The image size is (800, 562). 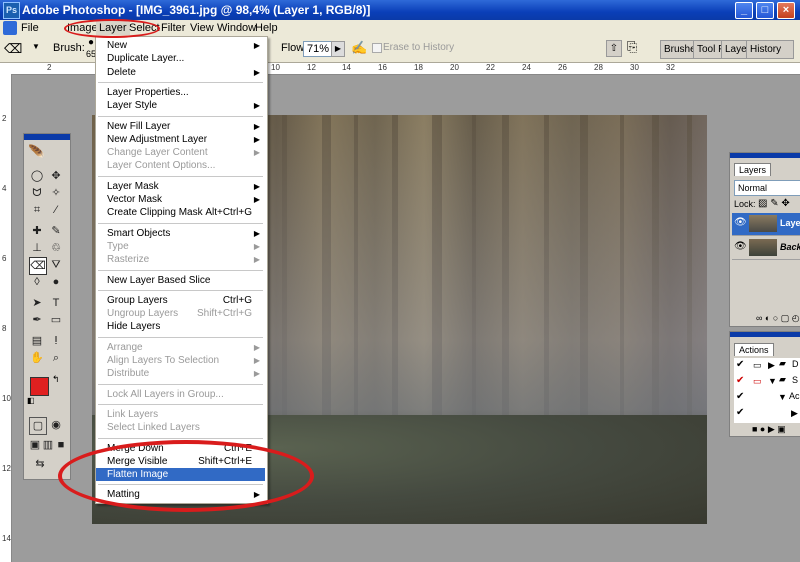 I want to click on layers-tab: Layers, so click(x=753, y=169).